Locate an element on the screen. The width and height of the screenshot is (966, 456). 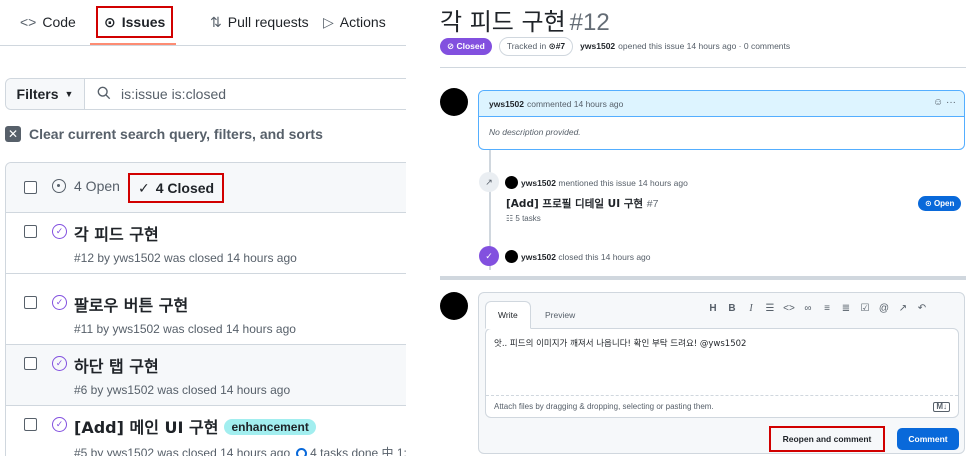
markdown-toolbar: H B I ☰ <> ∞ ≡ ≣ ☑ @ ↗ ↶ is located at coordinates (817, 308).